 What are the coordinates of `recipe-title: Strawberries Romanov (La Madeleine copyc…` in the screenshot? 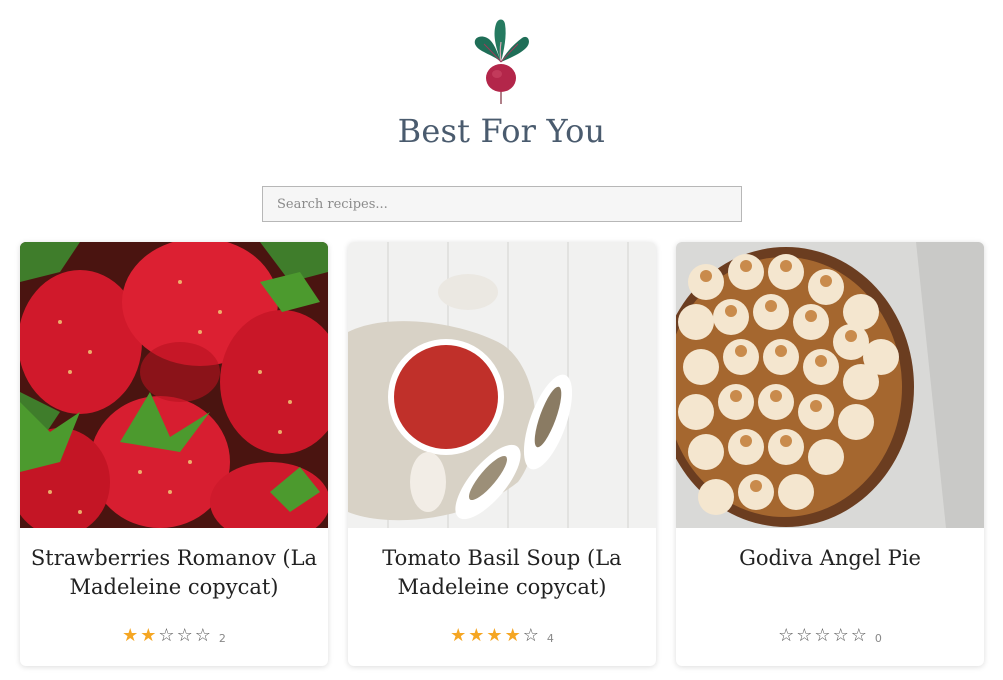 It's located at (174, 573).